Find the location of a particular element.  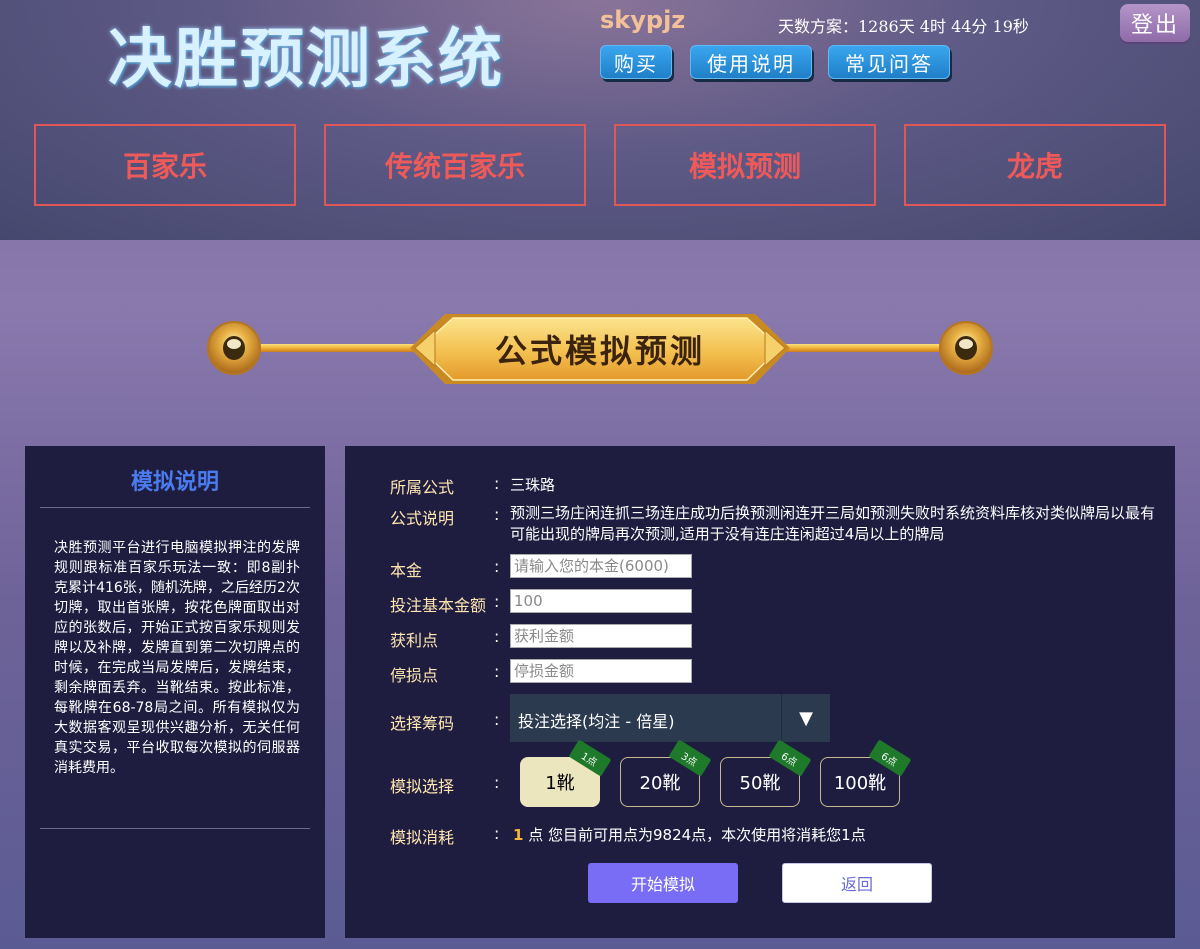

cost-info: 1 点 您目前可用点为9824点，本次使用将消耗您1点 is located at coordinates (689, 834).